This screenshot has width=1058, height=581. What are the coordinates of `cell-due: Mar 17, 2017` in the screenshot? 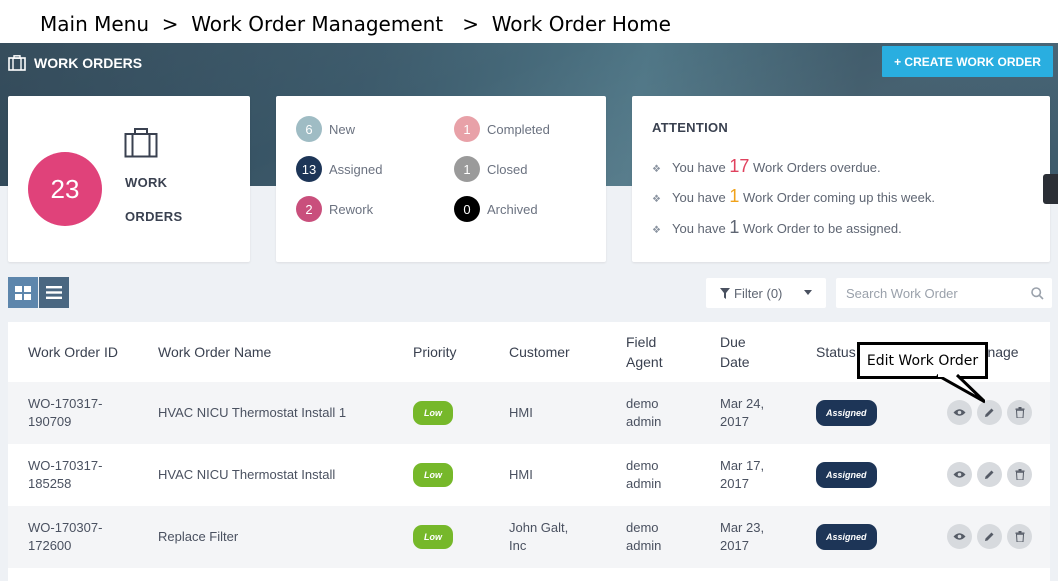 It's located at (742, 475).